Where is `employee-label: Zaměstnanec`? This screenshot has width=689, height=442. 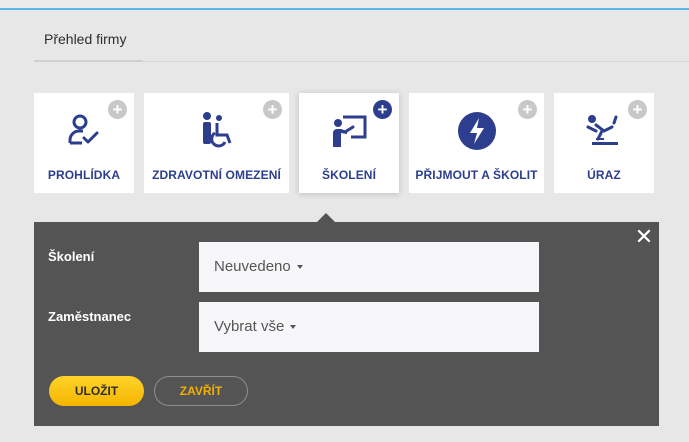 employee-label: Zaměstnanec is located at coordinates (90, 316).